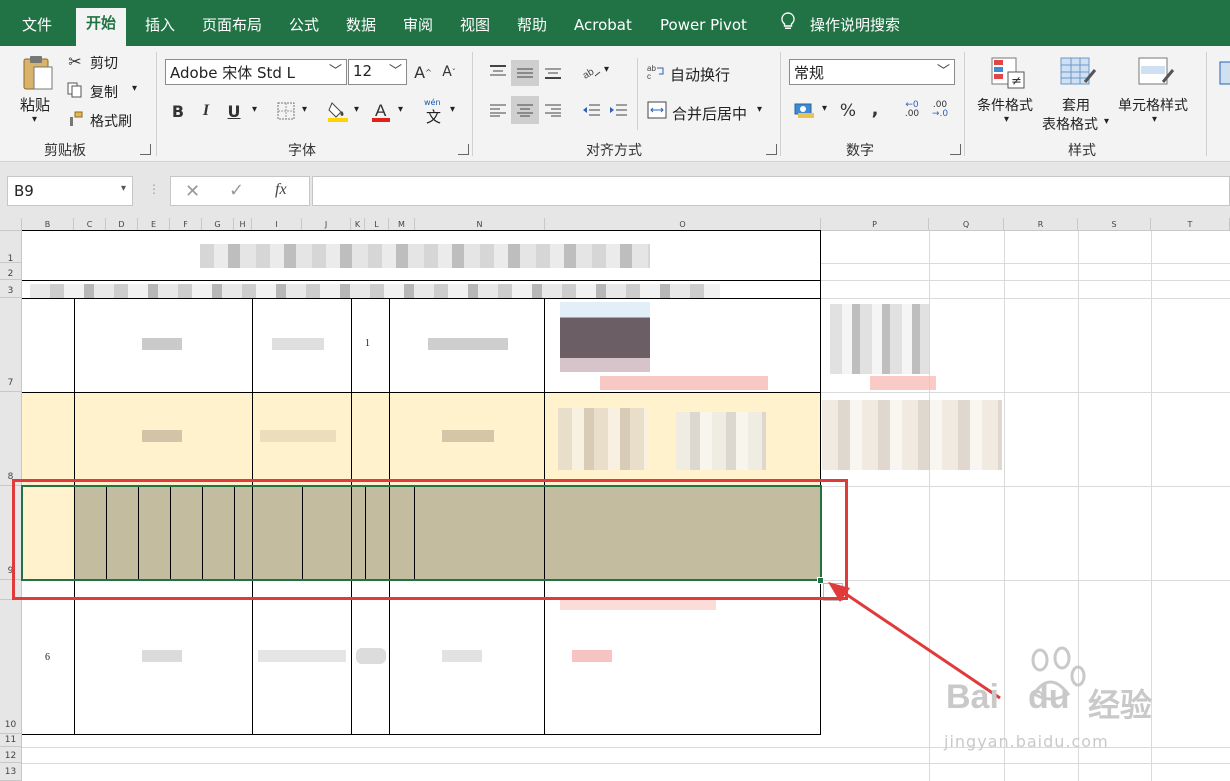 This screenshot has width=1230, height=781. Describe the element at coordinates (11, 439) in the screenshot. I see `row-header: 8` at that location.